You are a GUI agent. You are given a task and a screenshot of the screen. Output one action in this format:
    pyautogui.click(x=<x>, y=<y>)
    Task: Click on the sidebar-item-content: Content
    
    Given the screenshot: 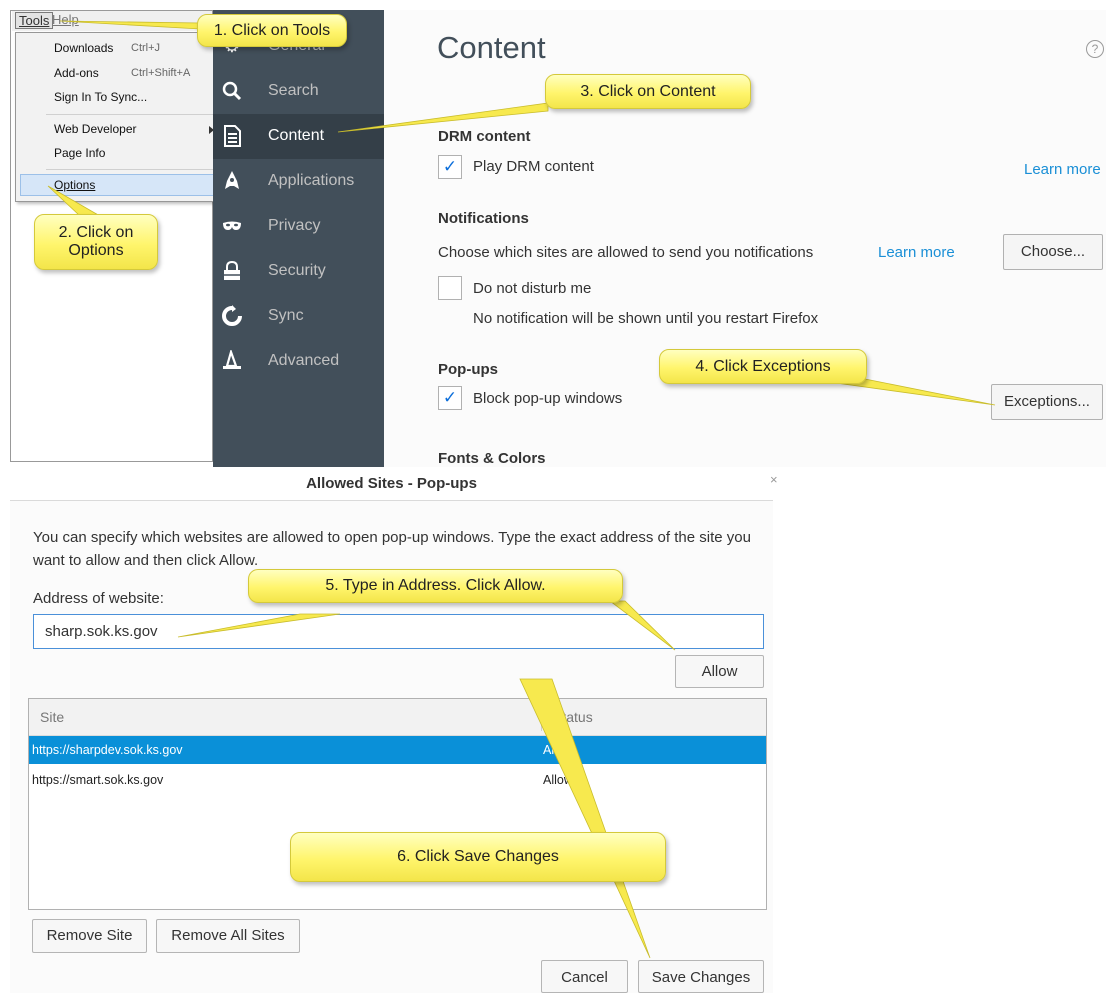 What is the action you would take?
    pyautogui.click(x=303, y=137)
    